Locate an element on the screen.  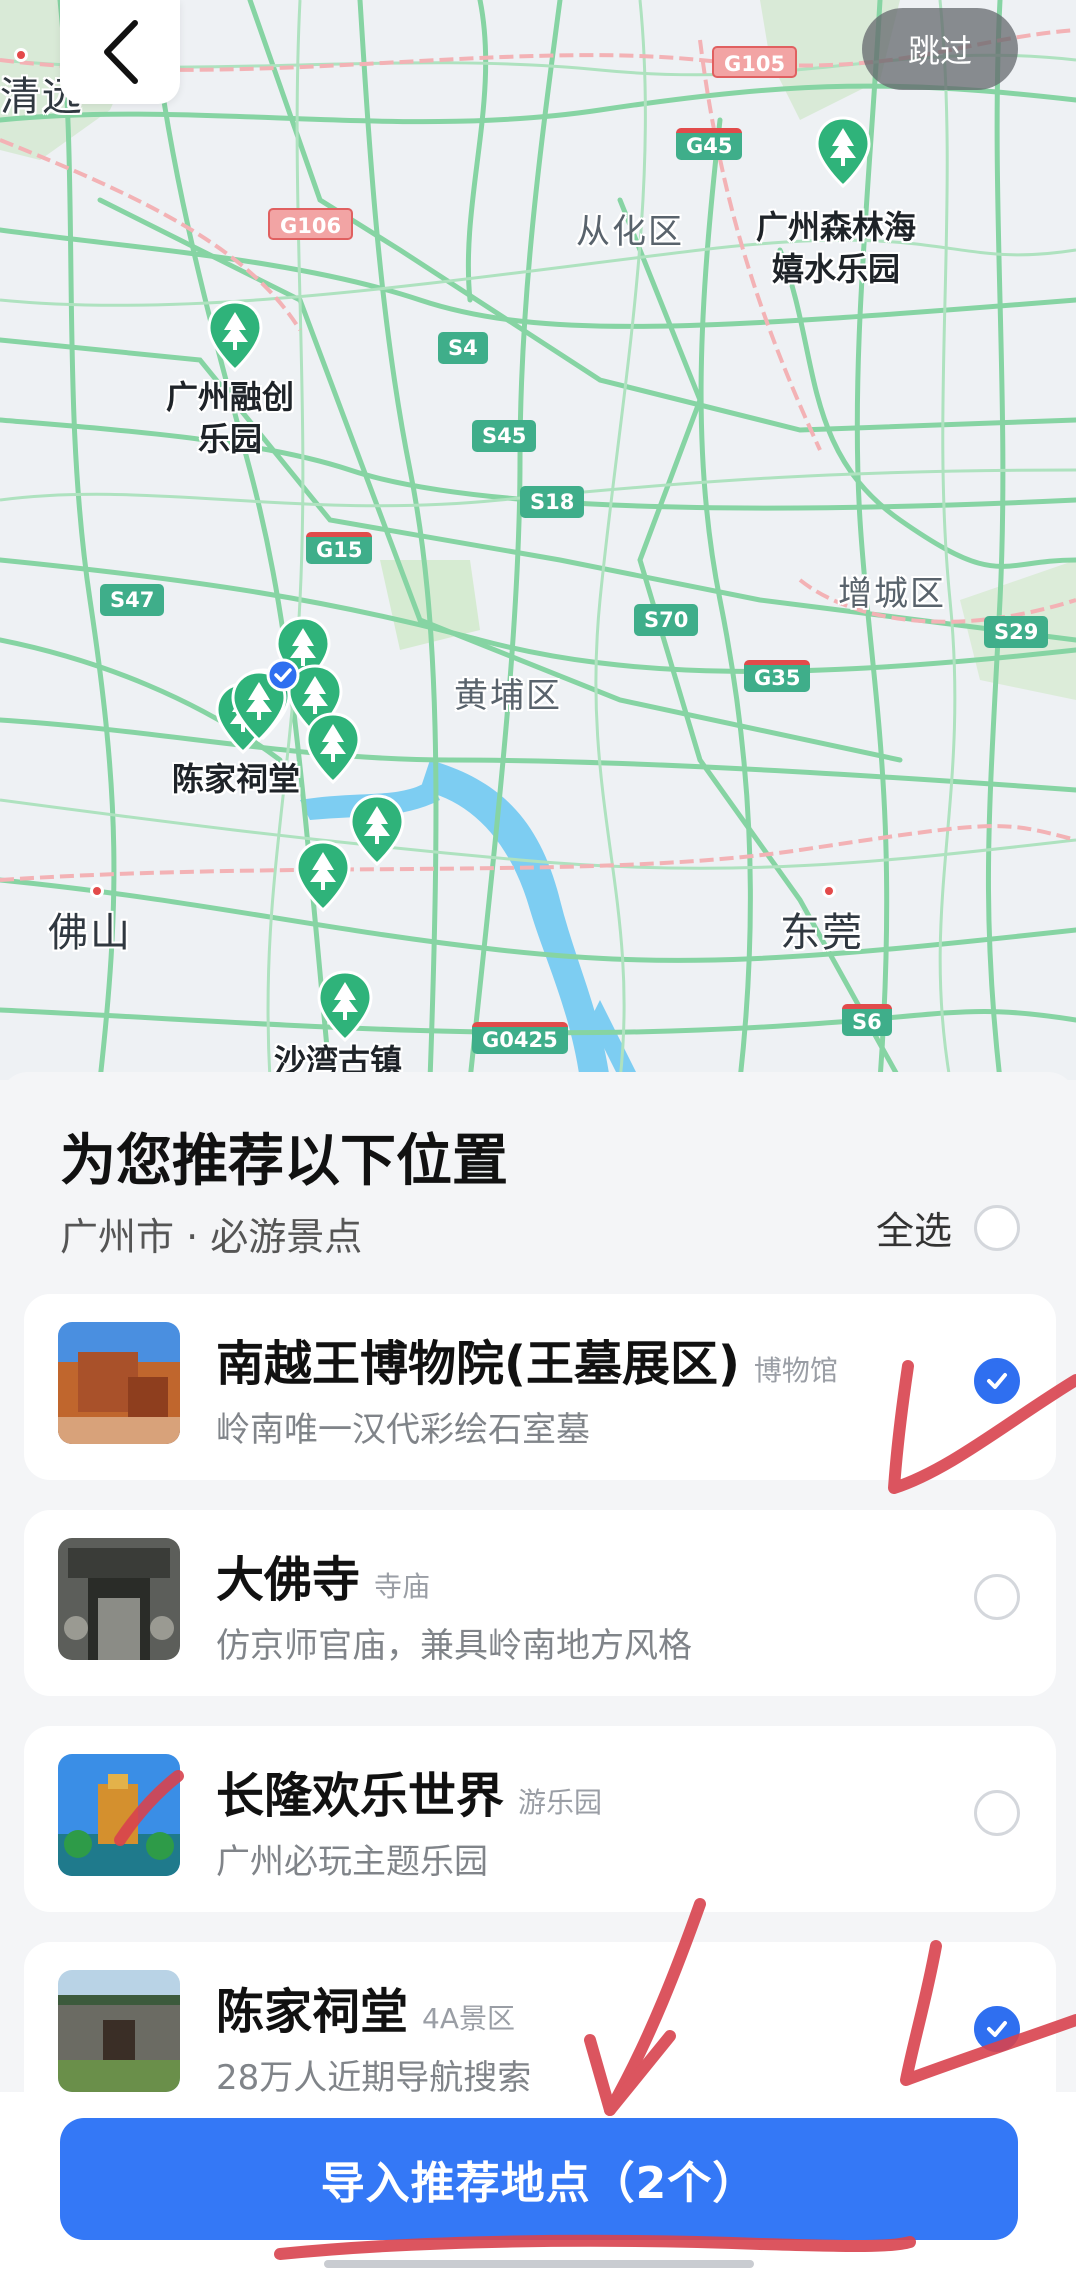
bottom-action-bar: 导入推荐地点（2个） is located at coordinates (538, 2182).